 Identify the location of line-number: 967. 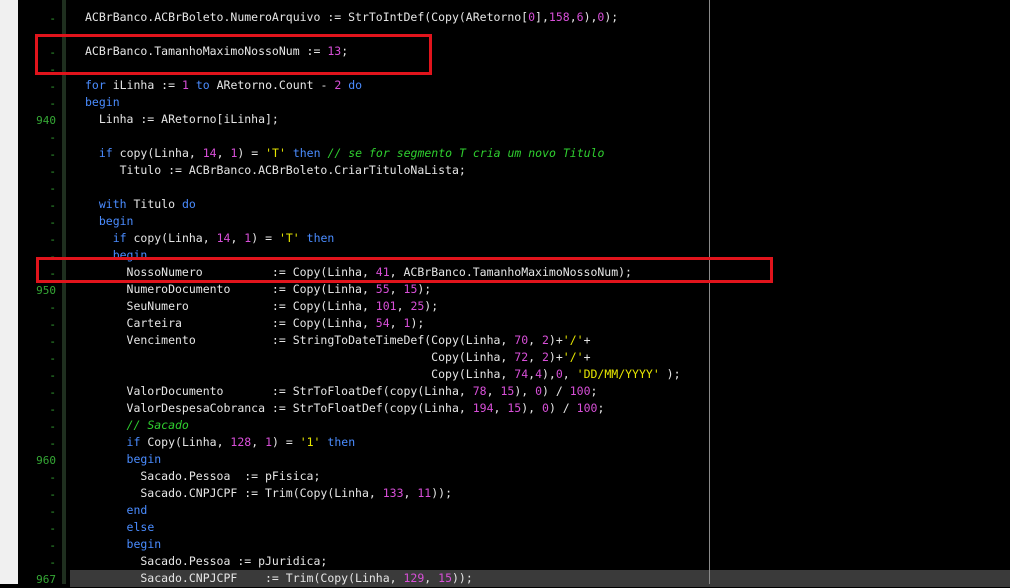
(46, 579).